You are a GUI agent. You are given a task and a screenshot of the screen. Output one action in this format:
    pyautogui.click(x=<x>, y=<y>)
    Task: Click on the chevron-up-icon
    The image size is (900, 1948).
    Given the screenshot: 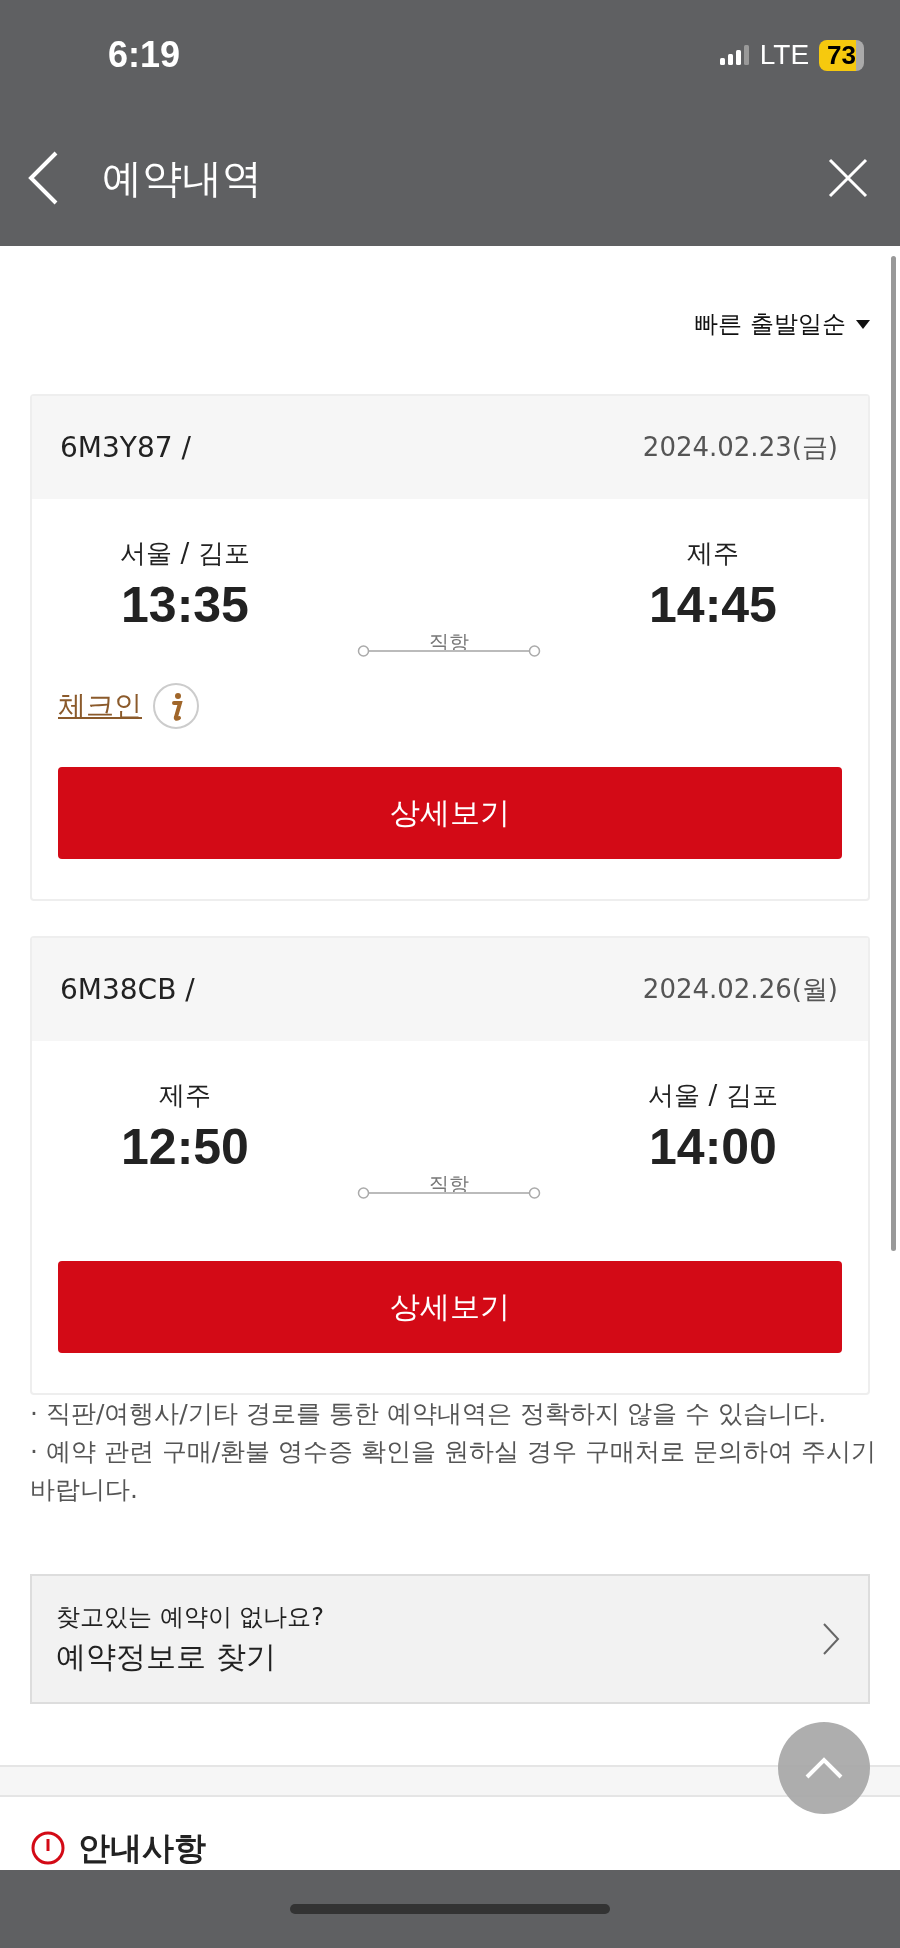 What is the action you would take?
    pyautogui.click(x=824, y=1768)
    